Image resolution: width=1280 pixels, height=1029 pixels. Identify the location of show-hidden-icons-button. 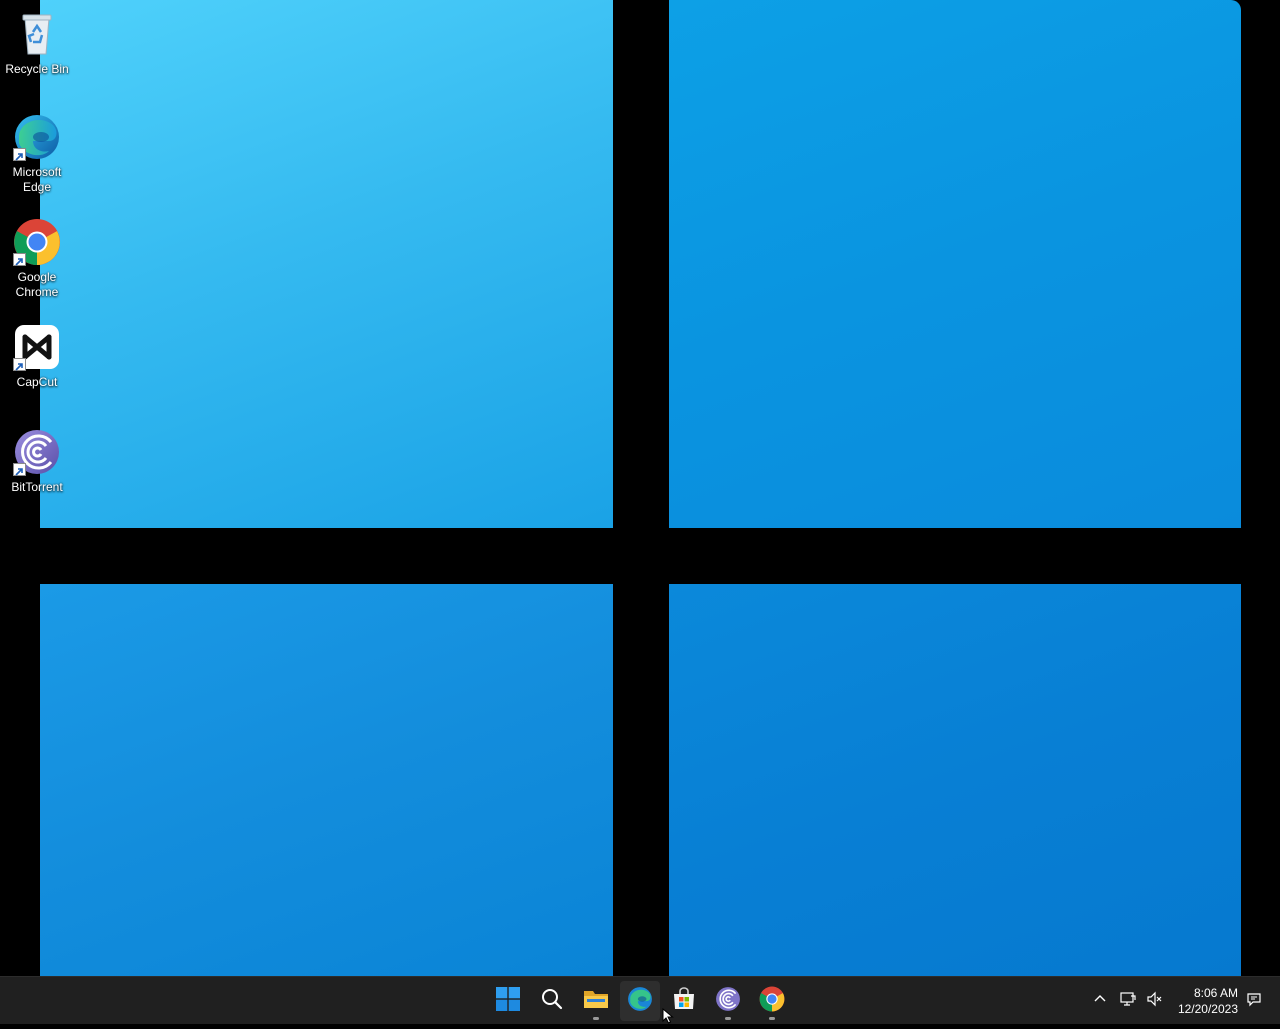
(1100, 1001).